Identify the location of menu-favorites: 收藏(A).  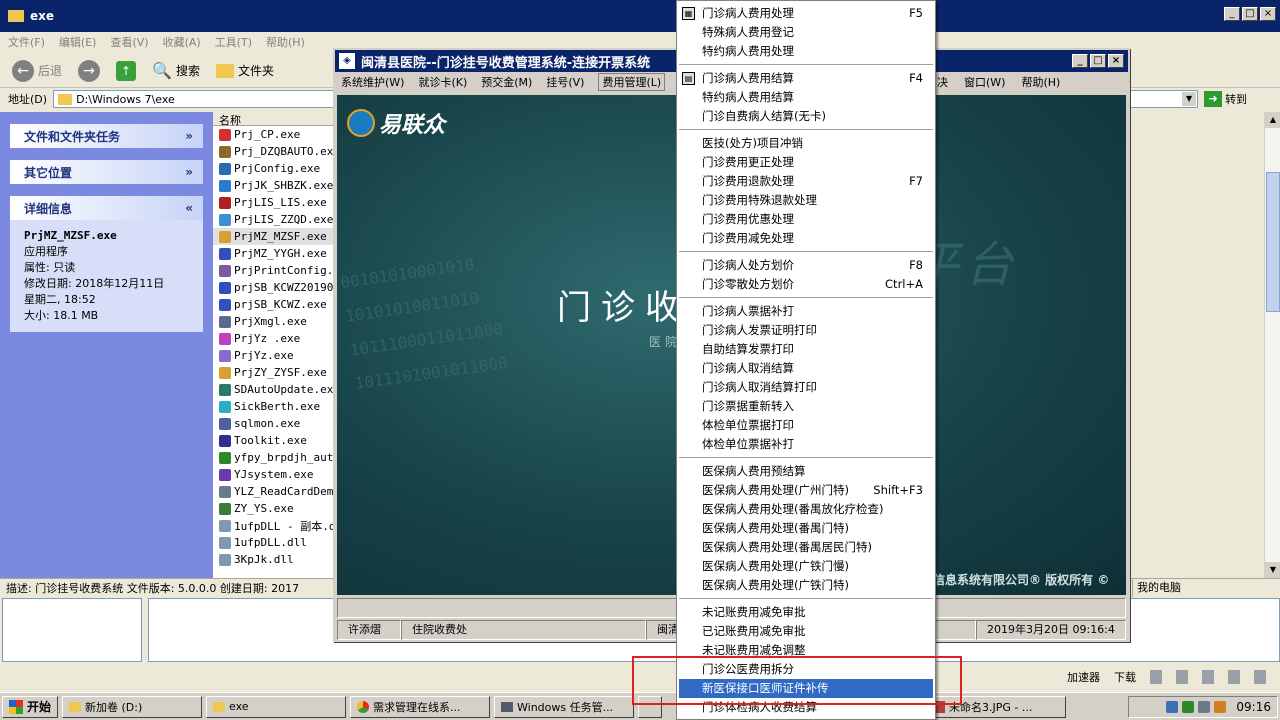
(182, 42).